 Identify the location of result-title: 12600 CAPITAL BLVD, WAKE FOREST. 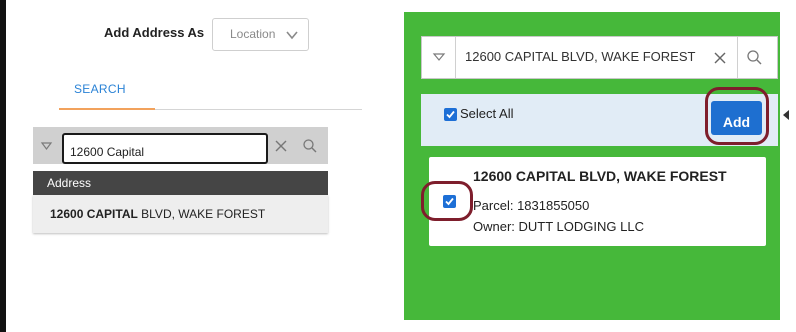
(600, 176).